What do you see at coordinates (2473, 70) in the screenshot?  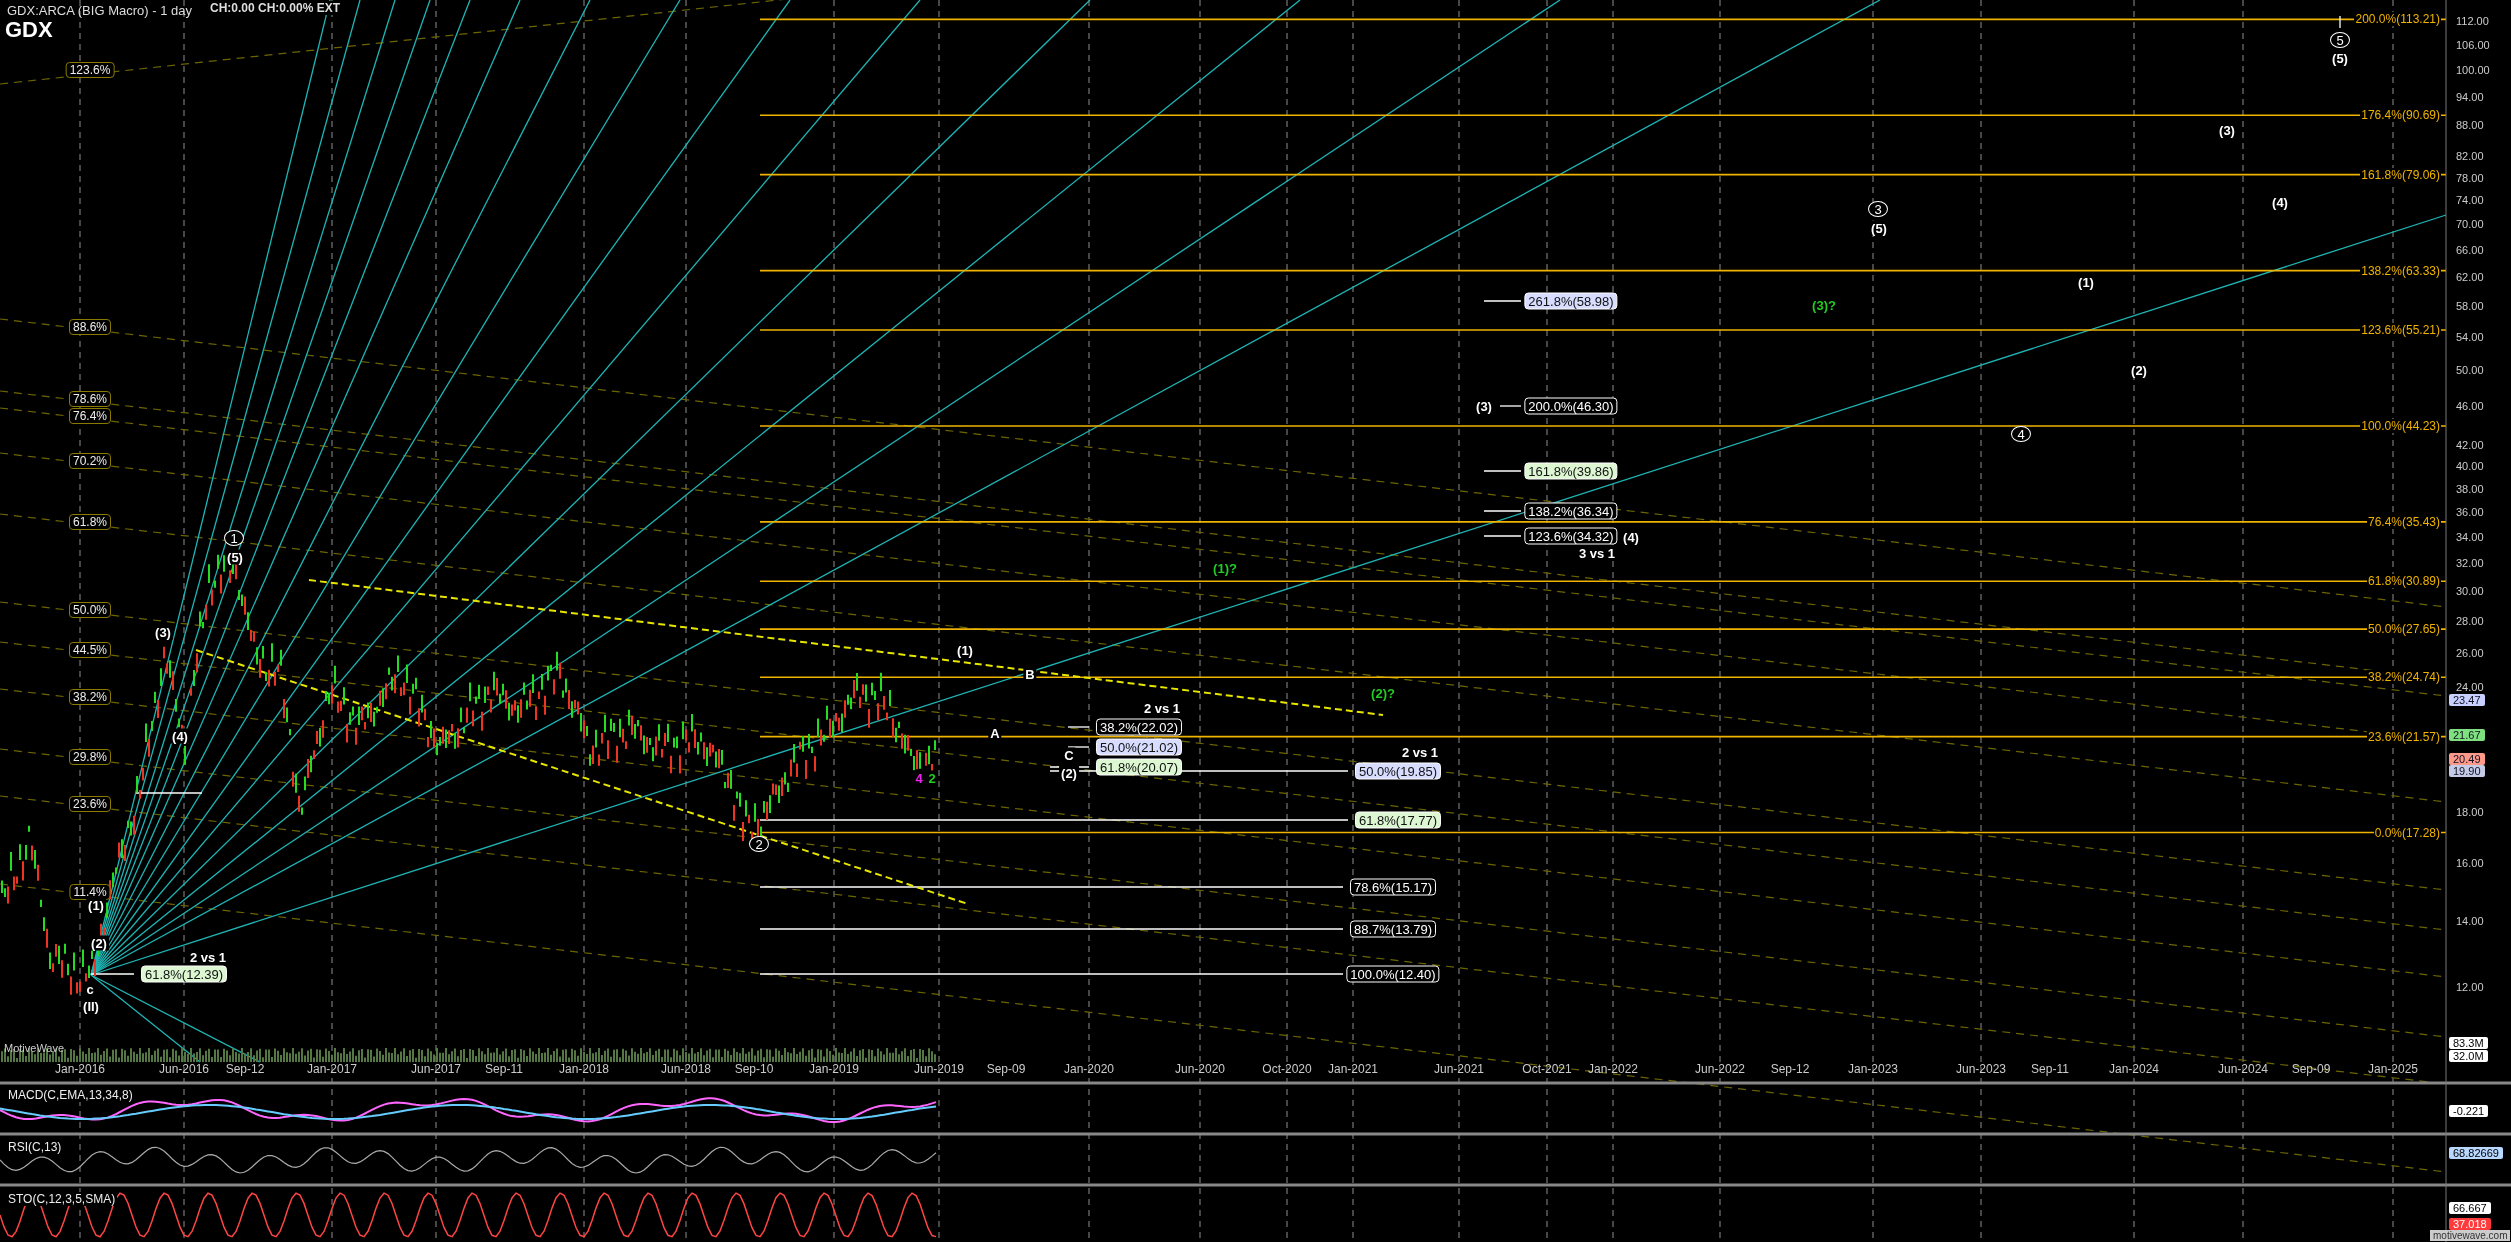 I see `price-axis-label: 100.00` at bounding box center [2473, 70].